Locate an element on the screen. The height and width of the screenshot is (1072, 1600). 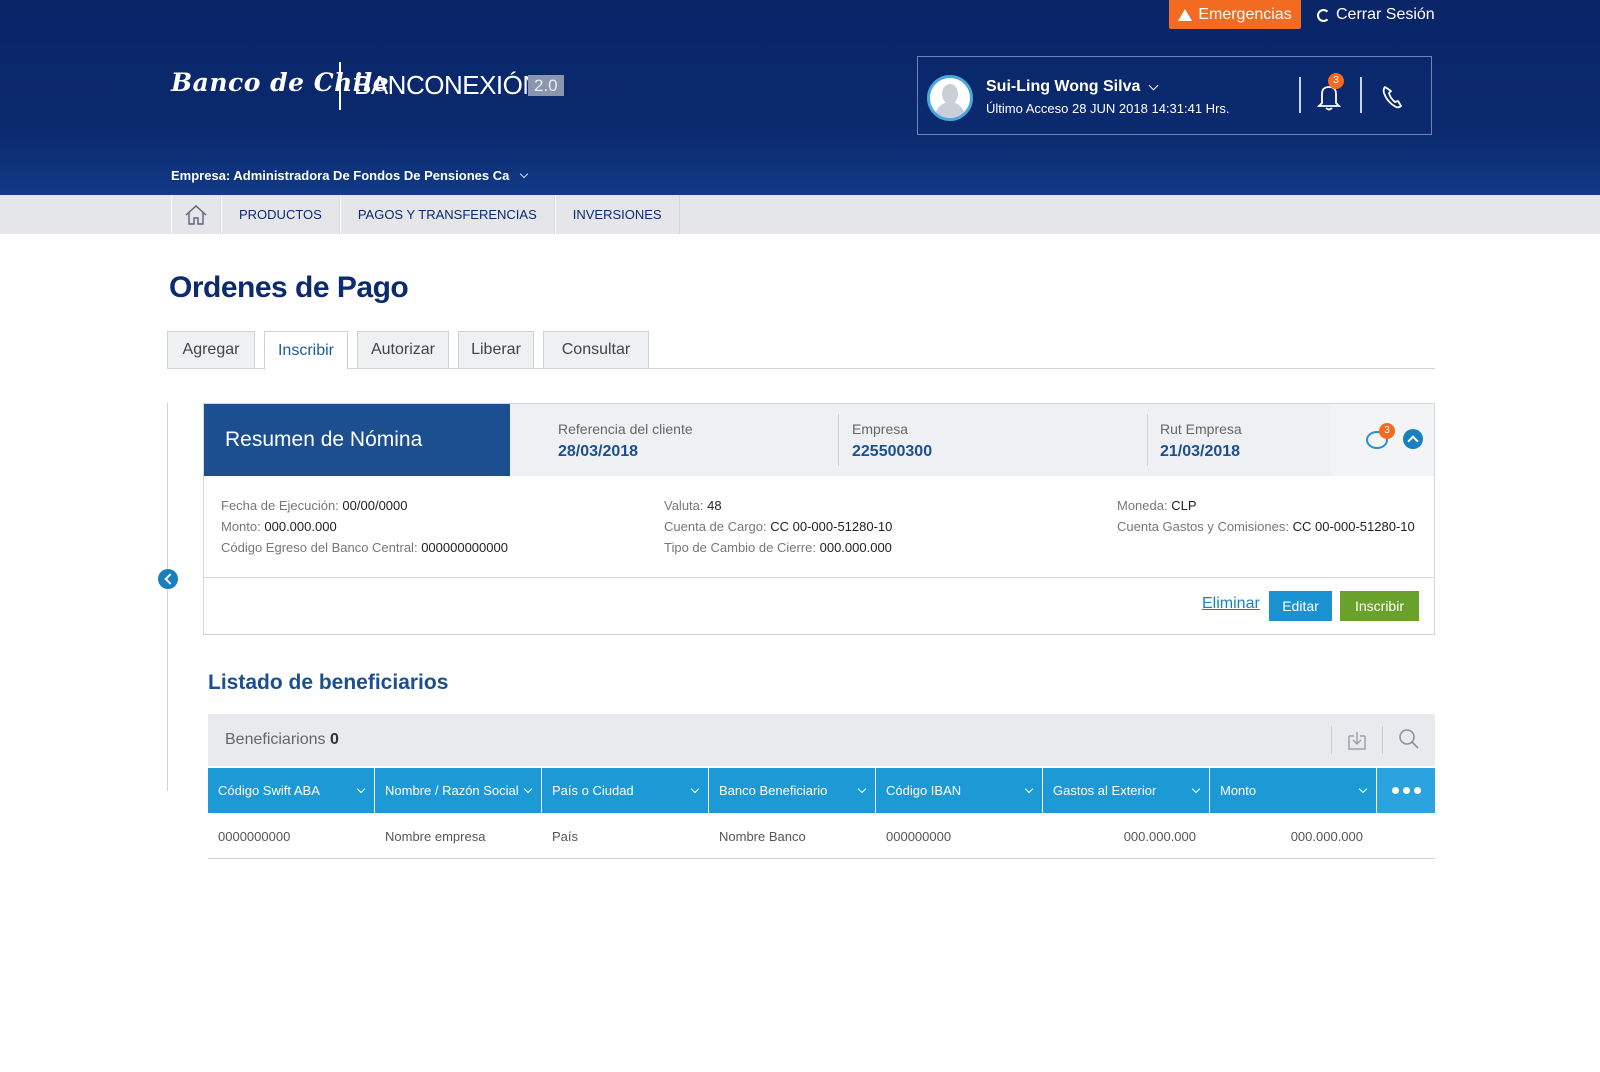
cell-nombre: Nombre empresa is located at coordinates (435, 836).